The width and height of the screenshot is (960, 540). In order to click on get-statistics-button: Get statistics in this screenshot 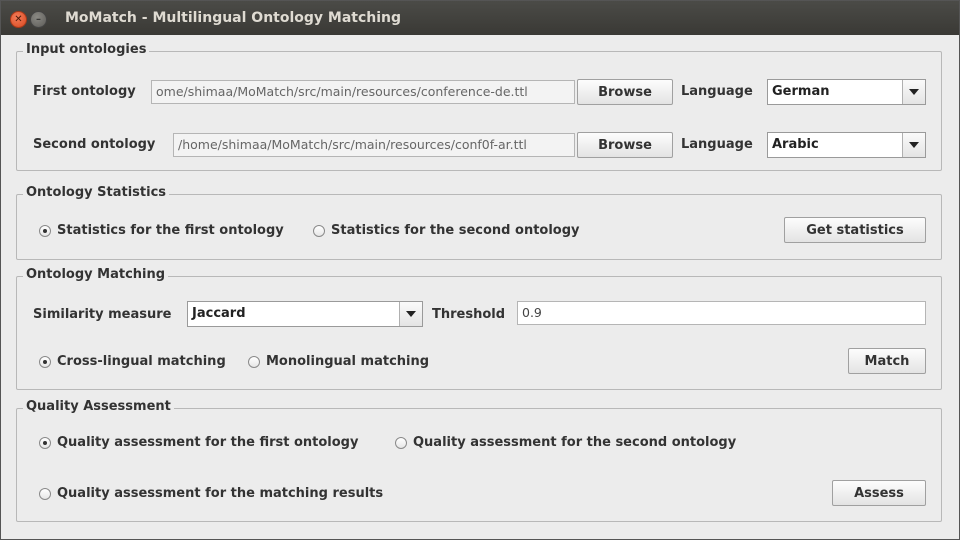, I will do `click(855, 230)`.